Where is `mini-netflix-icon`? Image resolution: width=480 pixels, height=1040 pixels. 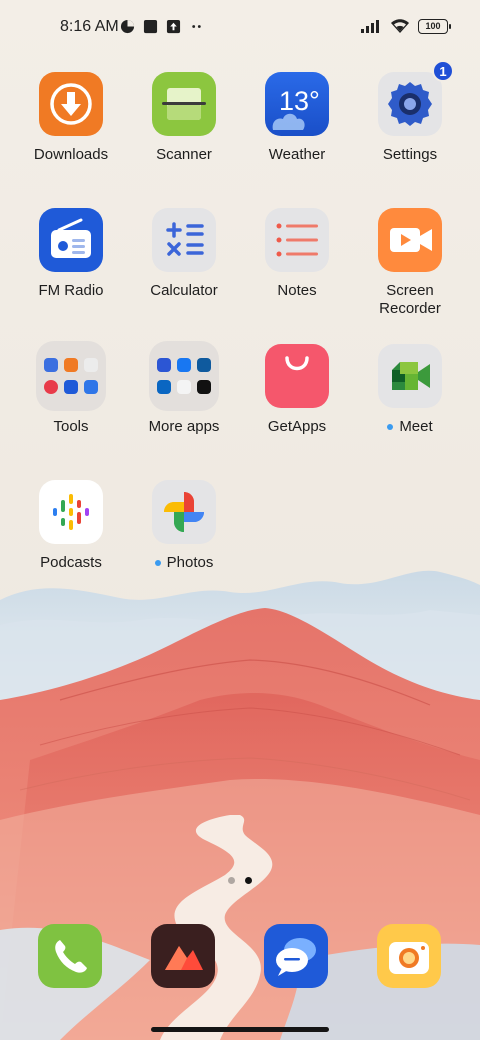
mini-netflix-icon is located at coordinates (204, 387).